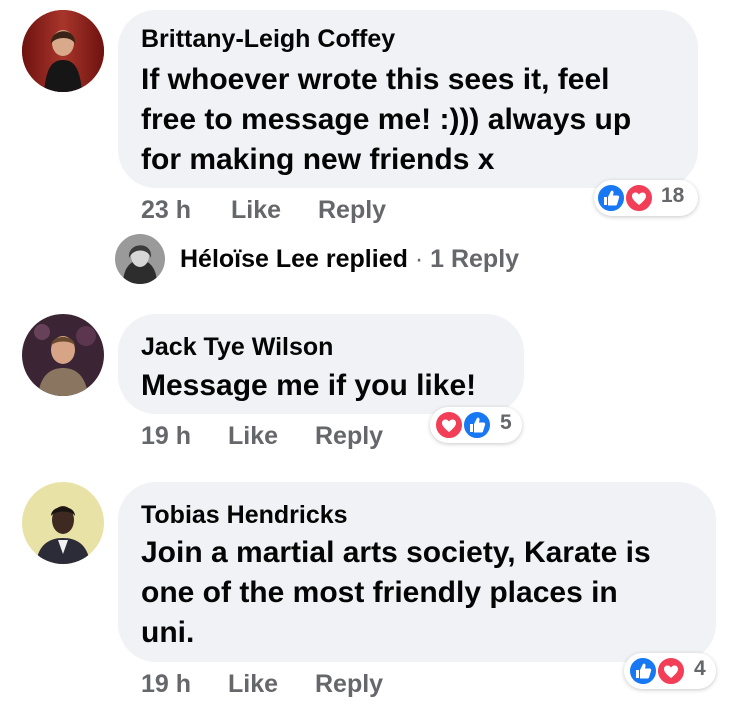 The width and height of the screenshot is (750, 710). Describe the element at coordinates (237, 347) in the screenshot. I see `comment-author: Jack Tye Wilson` at that location.